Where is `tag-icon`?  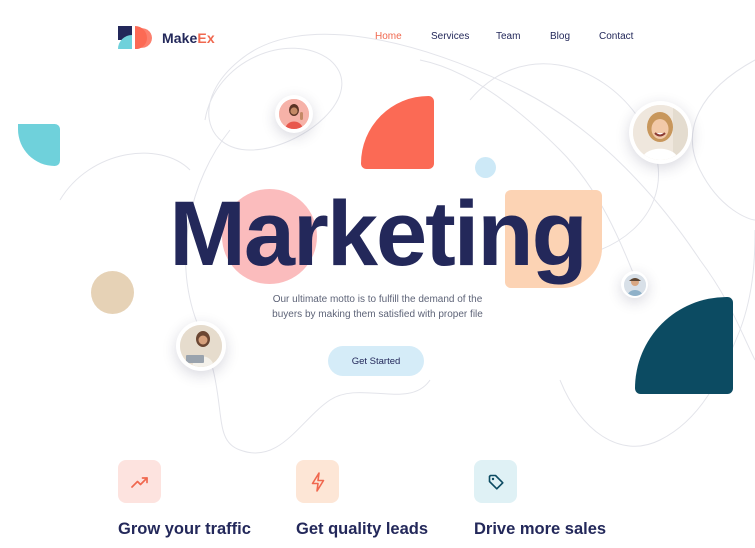 tag-icon is located at coordinates (496, 482).